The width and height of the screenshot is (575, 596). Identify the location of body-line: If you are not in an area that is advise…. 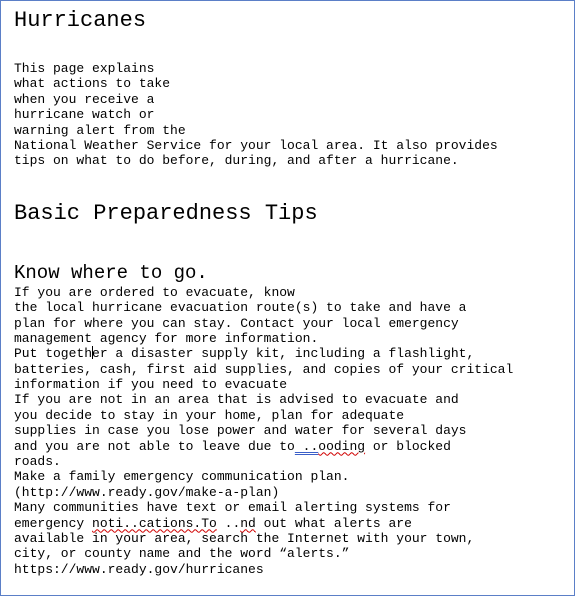
(236, 400).